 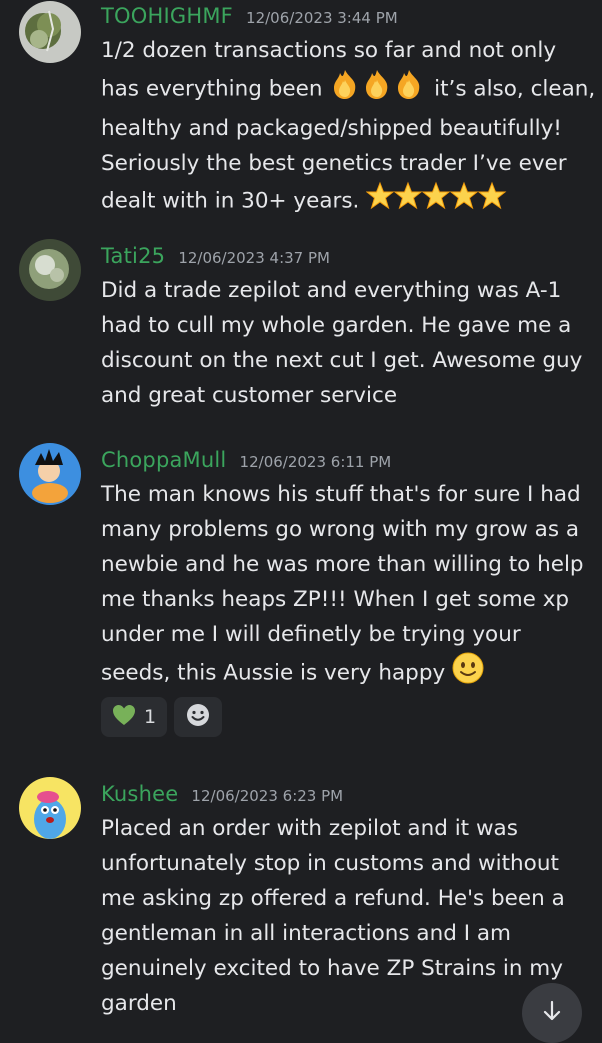 What do you see at coordinates (309, 828) in the screenshot?
I see `message-line: Placed an order with zepilot and it was` at bounding box center [309, 828].